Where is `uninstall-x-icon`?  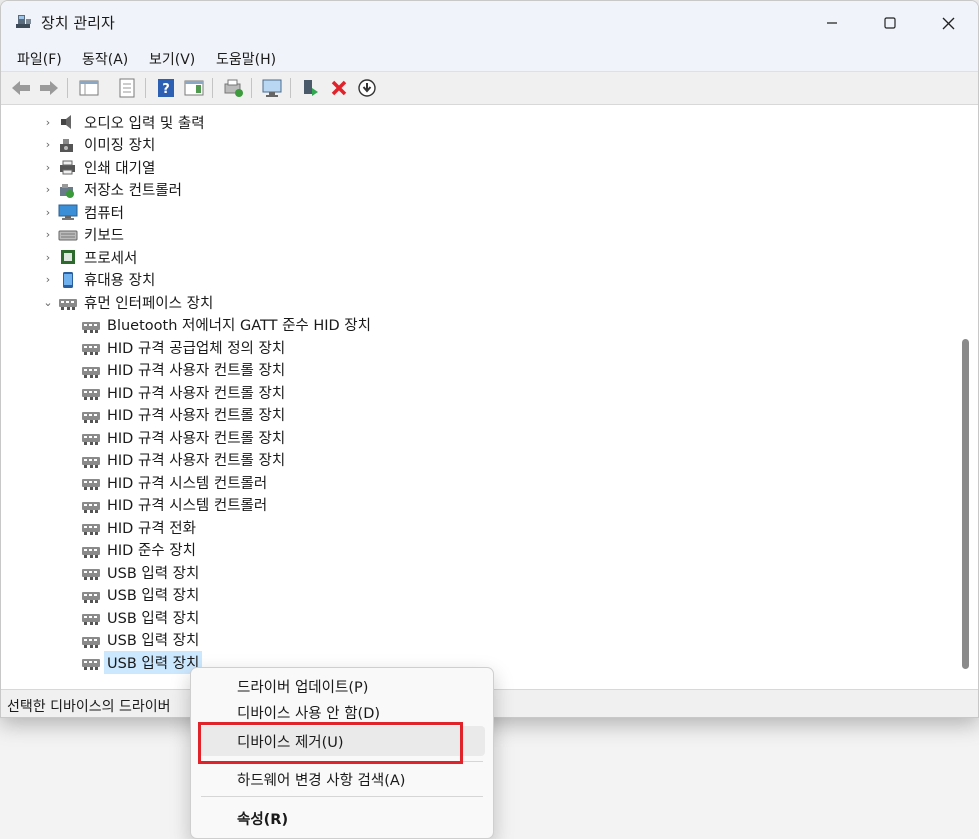 uninstall-x-icon is located at coordinates (339, 88).